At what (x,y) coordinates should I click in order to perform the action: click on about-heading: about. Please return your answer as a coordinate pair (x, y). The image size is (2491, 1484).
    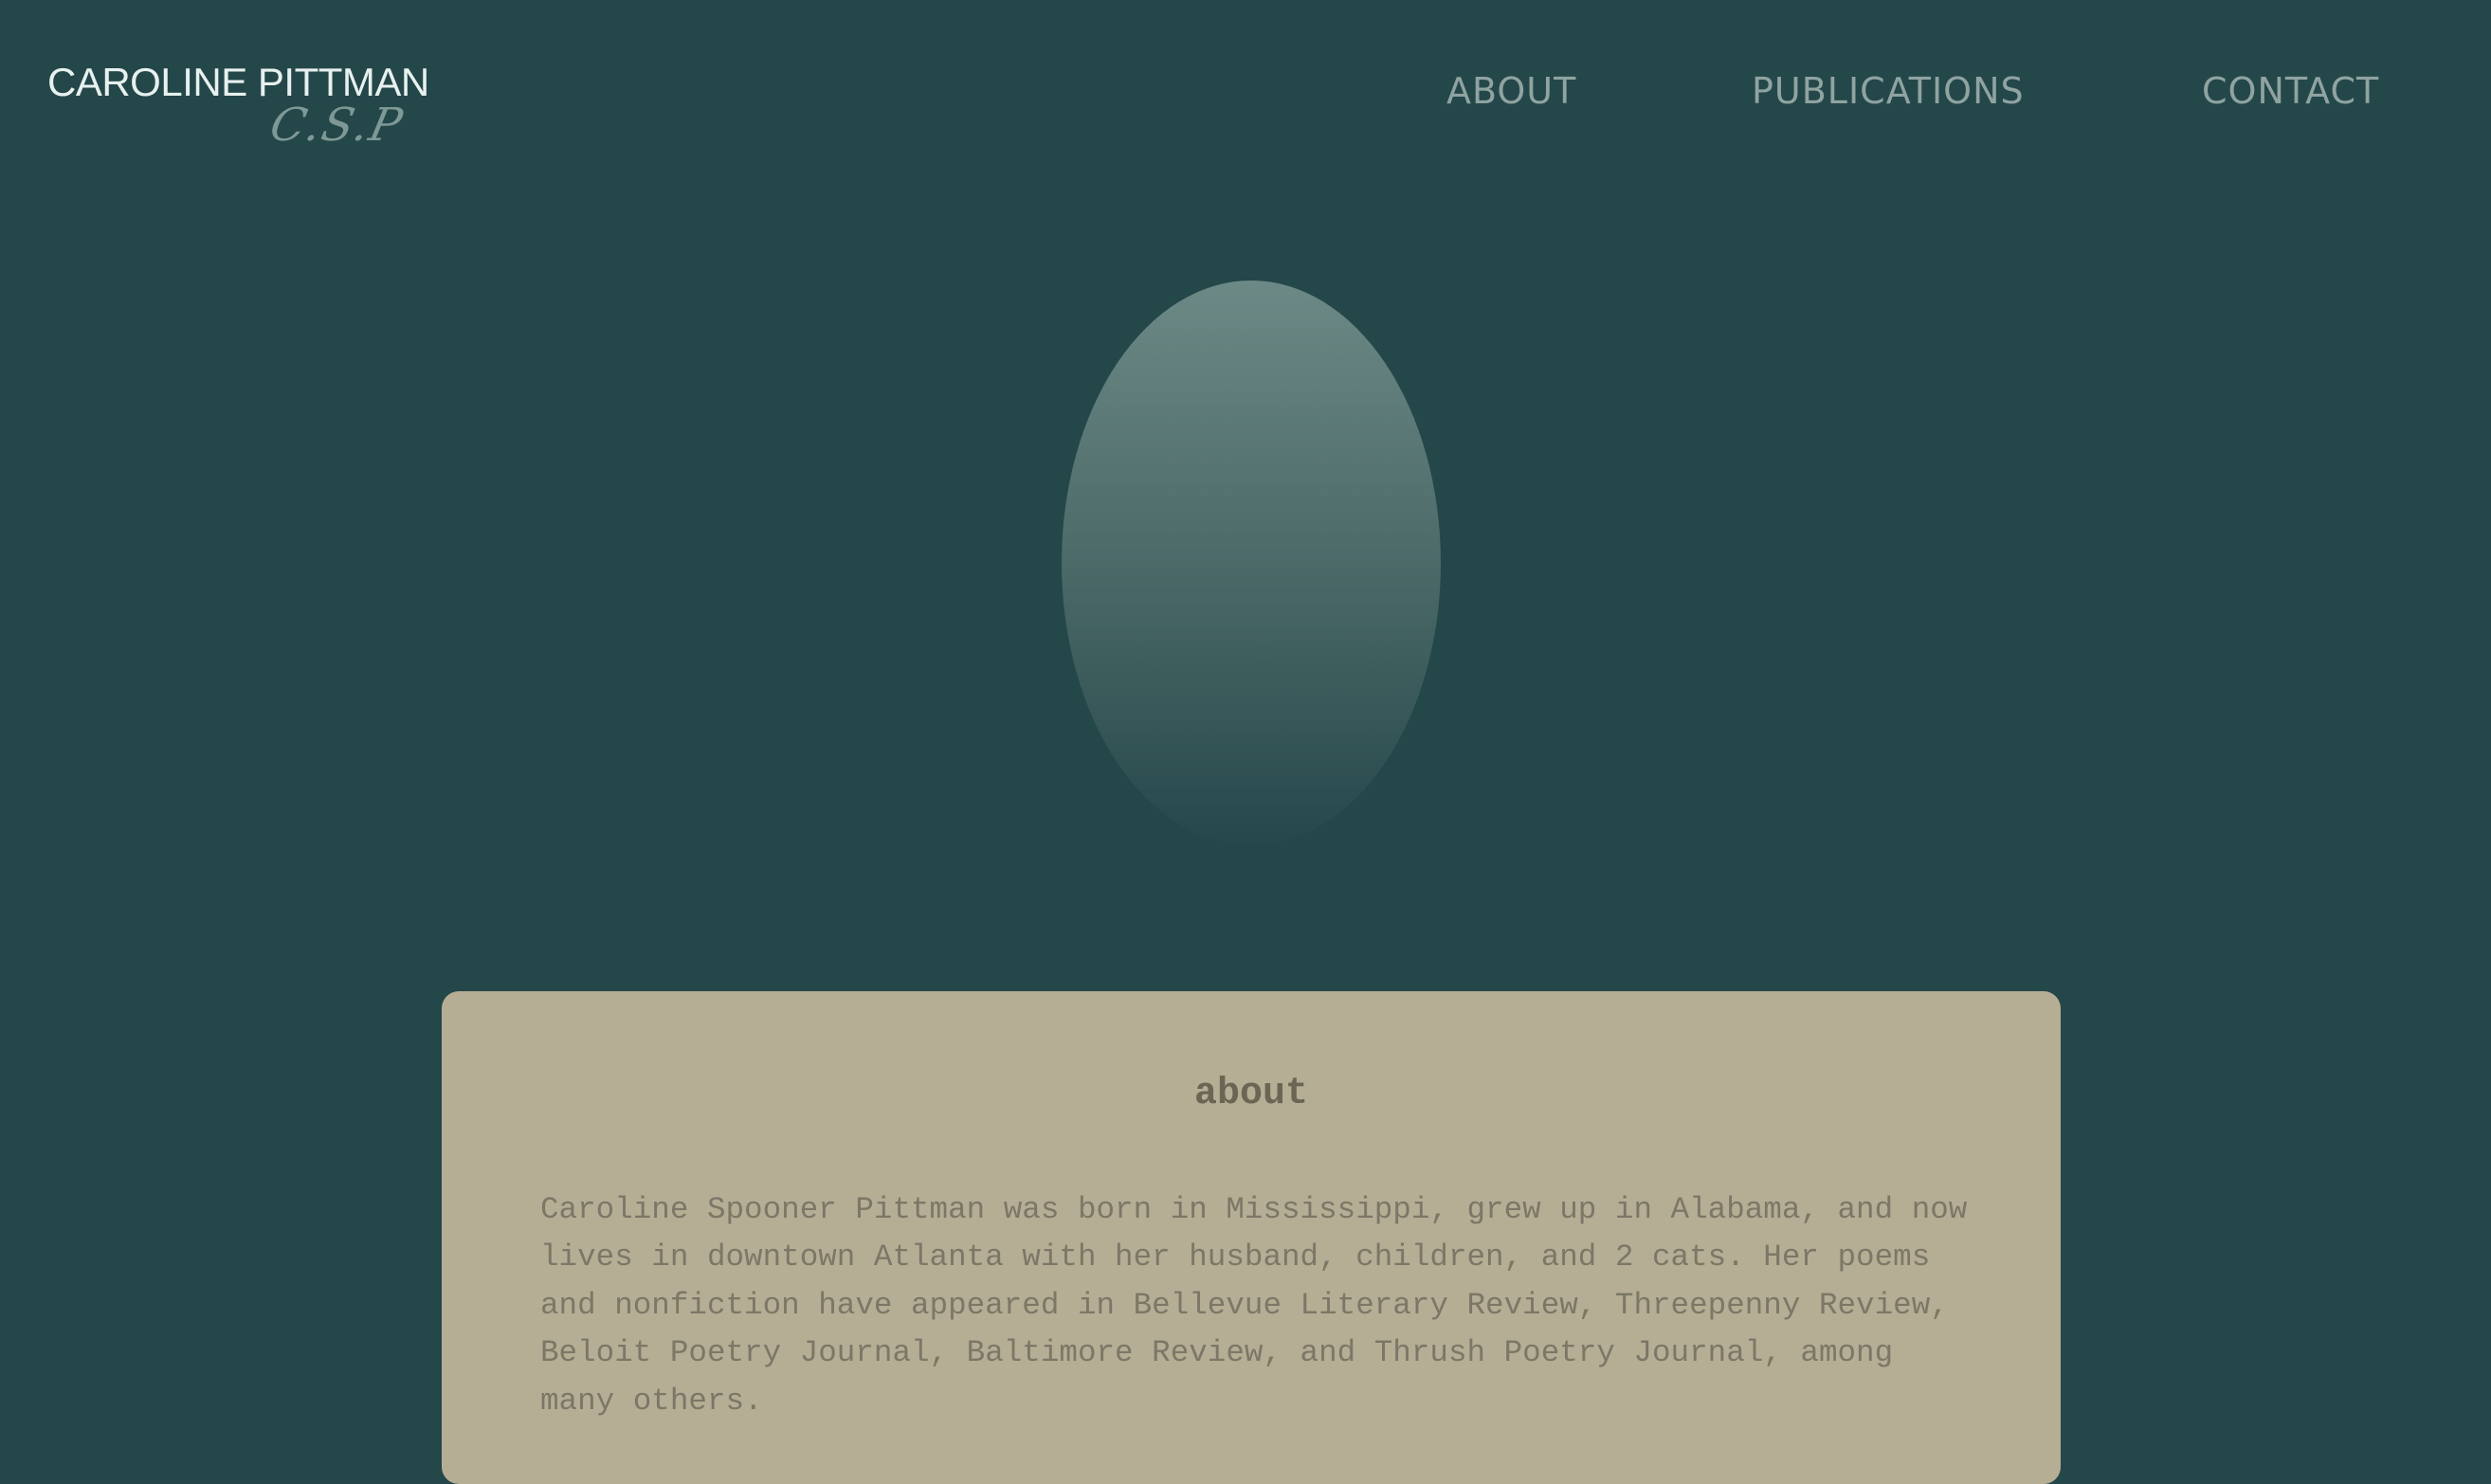
    Looking at the image, I should click on (1251, 1094).